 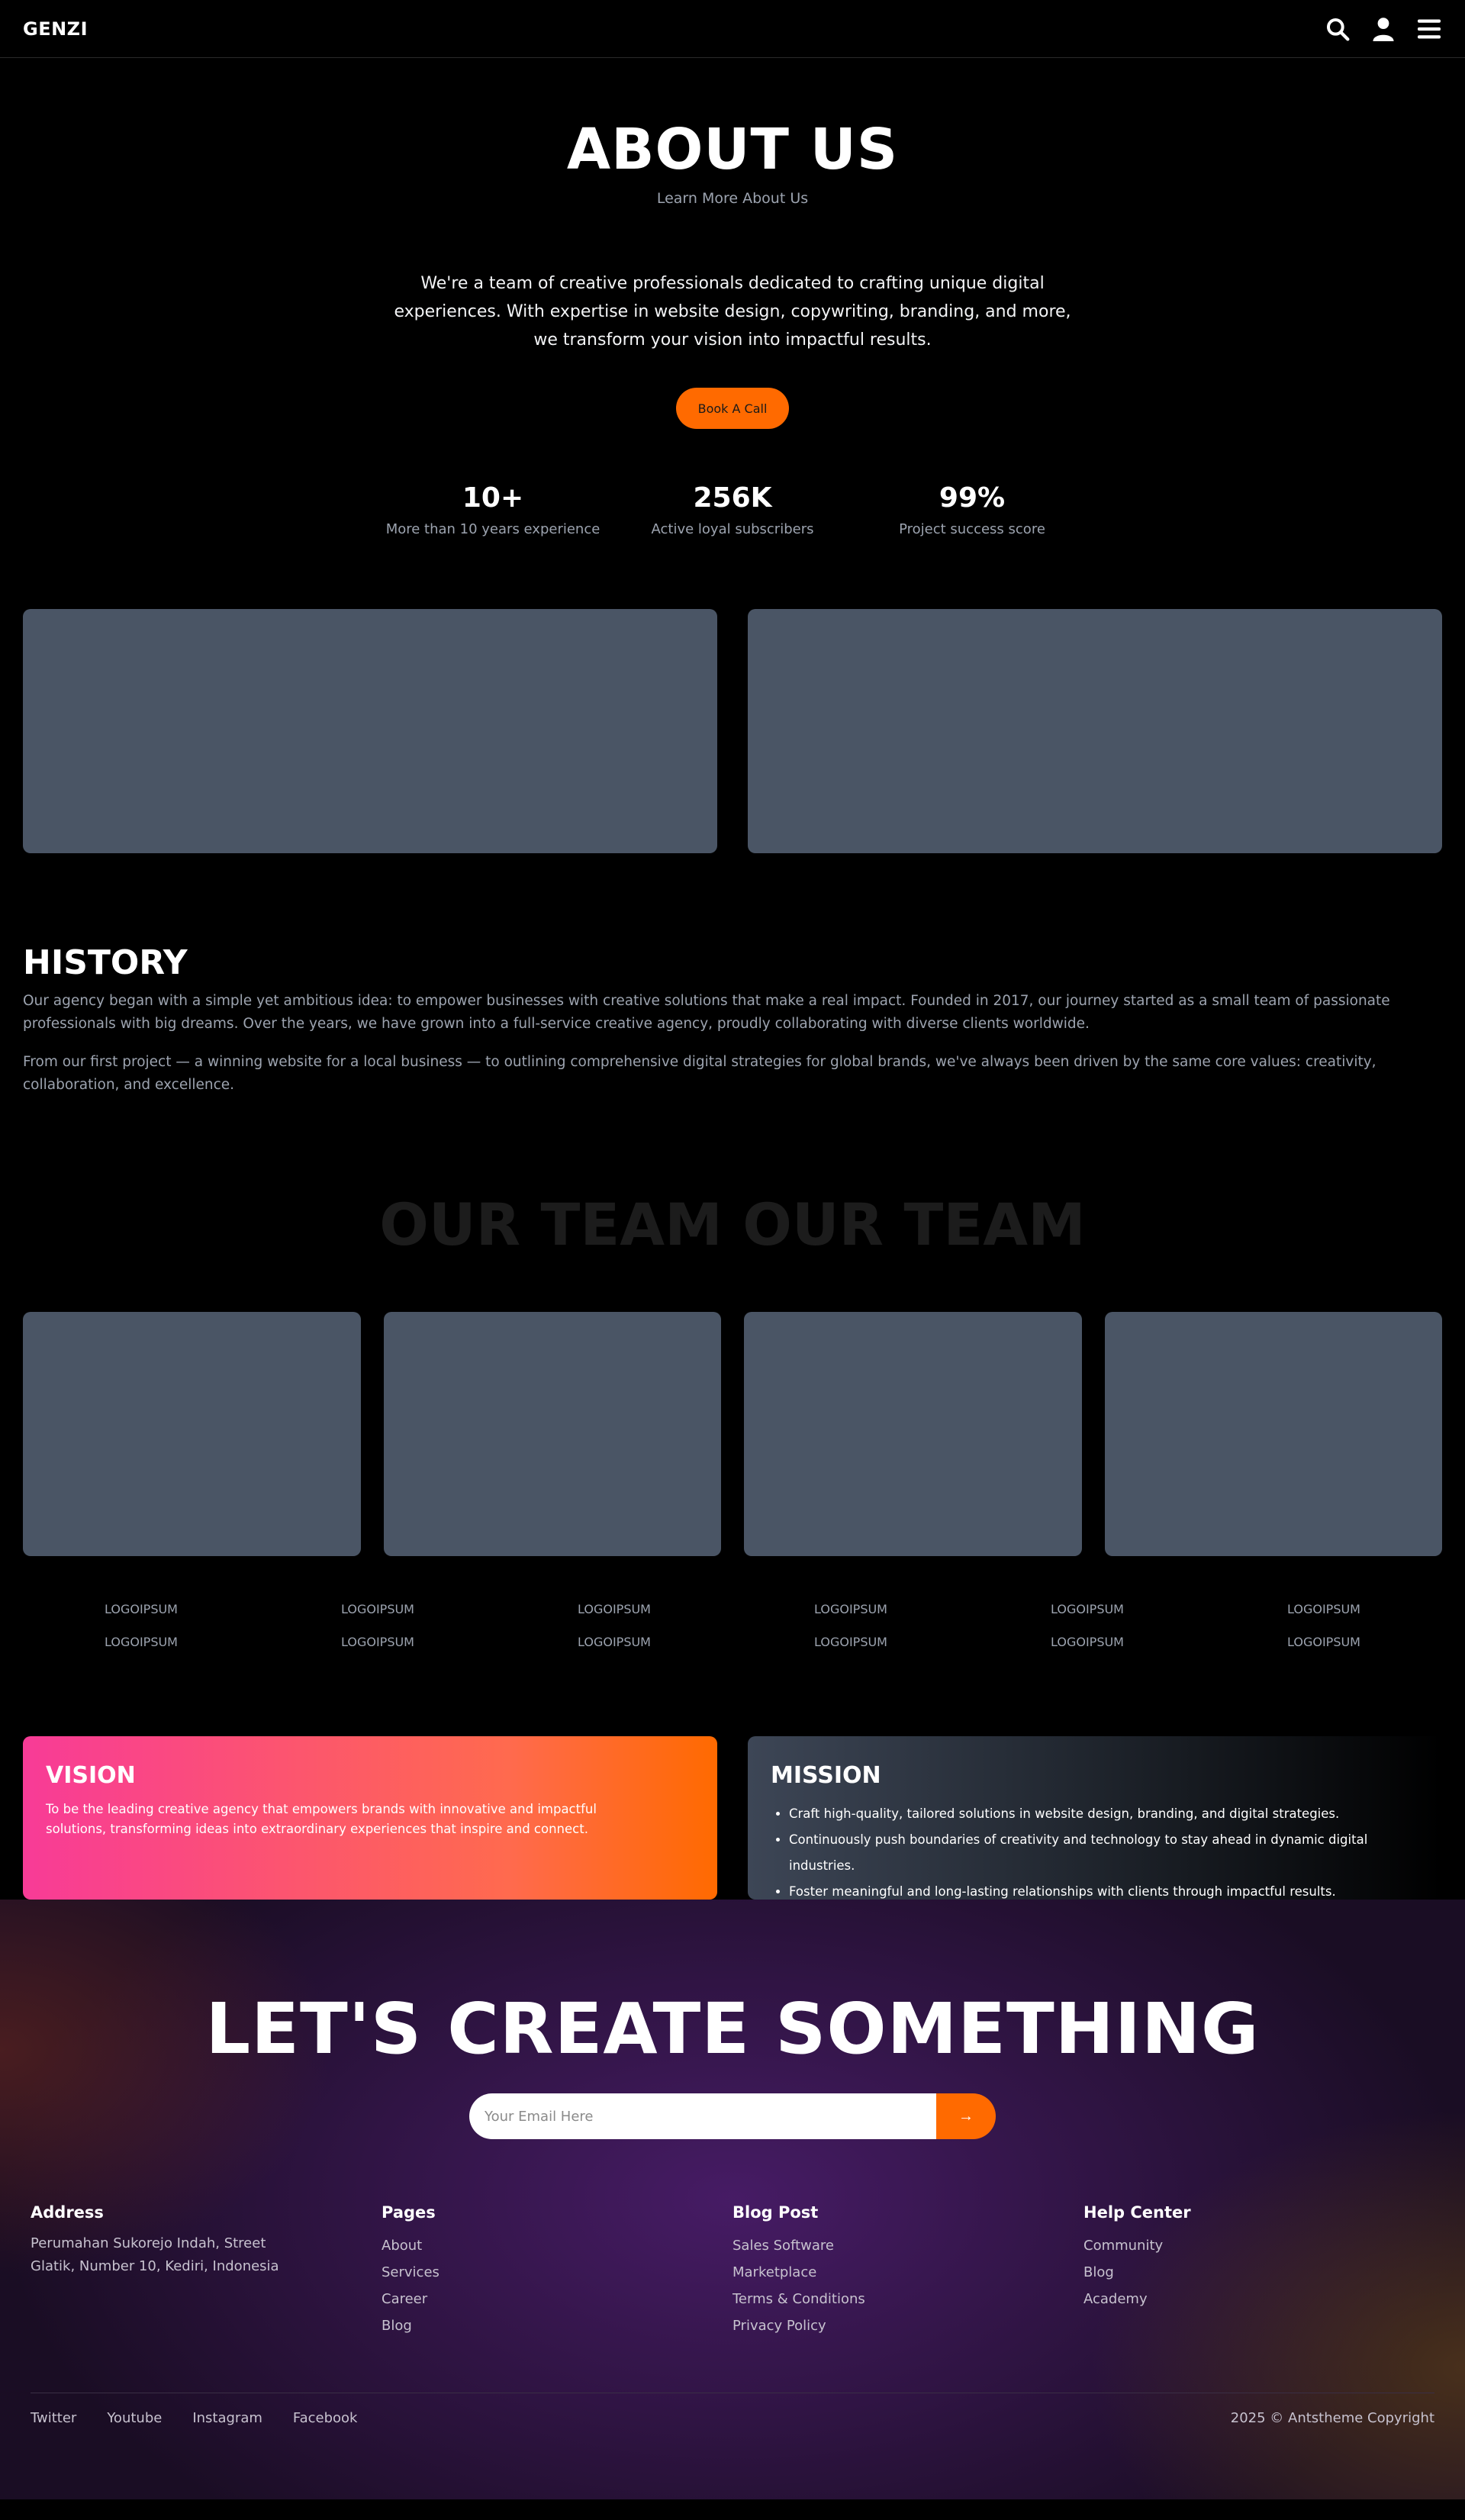 I want to click on stat-label: Project success score, so click(x=972, y=529).